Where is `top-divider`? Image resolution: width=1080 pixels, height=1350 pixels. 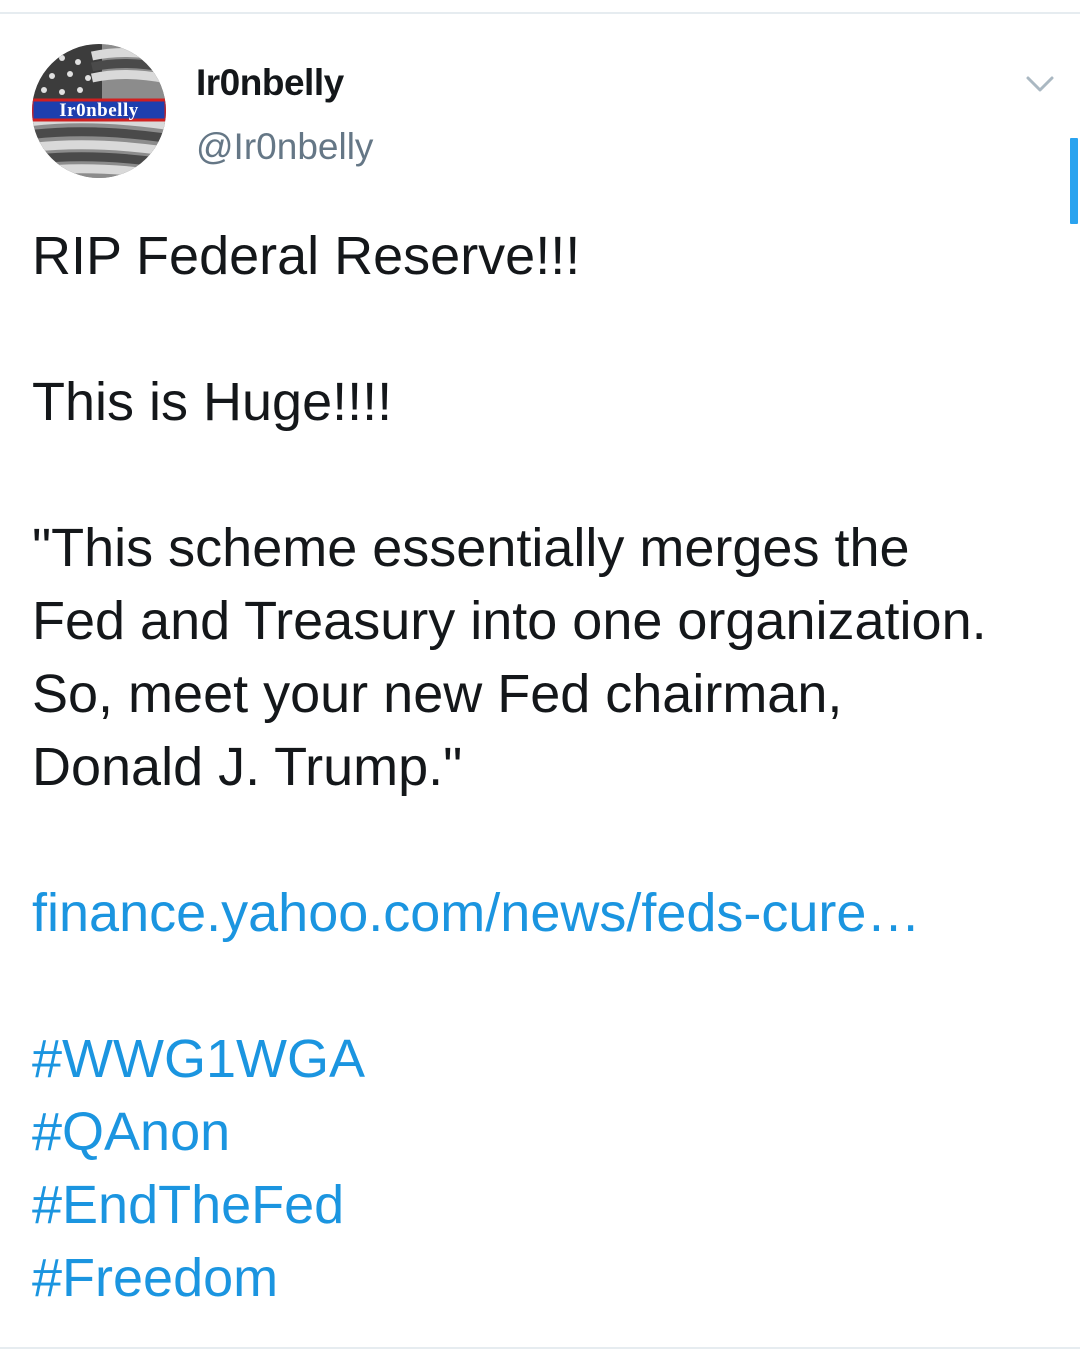 top-divider is located at coordinates (540, 13).